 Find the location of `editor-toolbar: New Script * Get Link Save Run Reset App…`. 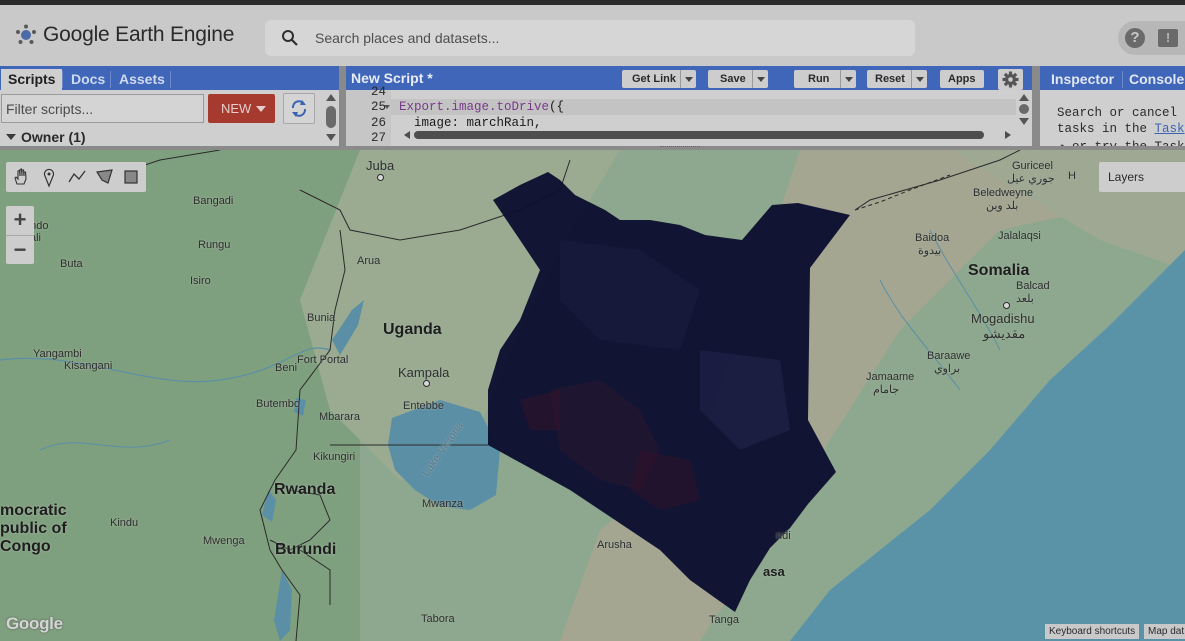

editor-toolbar: New Script * Get Link Save Run Reset App… is located at coordinates (689, 78).